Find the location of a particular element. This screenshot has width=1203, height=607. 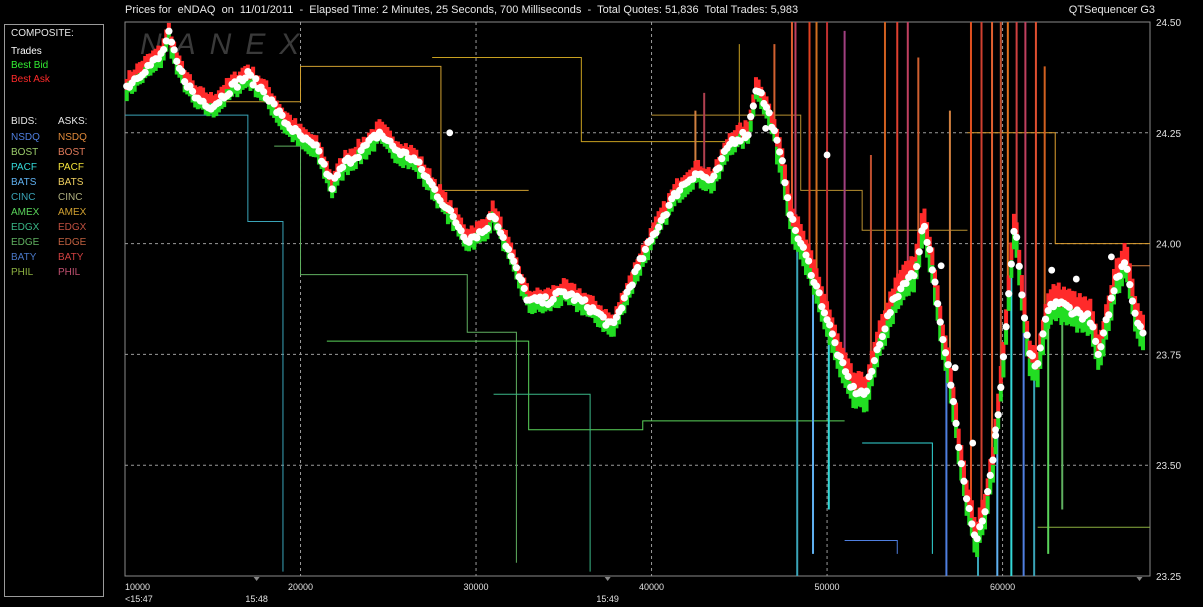

y-tick-label: 23.25 is located at coordinates (1168, 577).